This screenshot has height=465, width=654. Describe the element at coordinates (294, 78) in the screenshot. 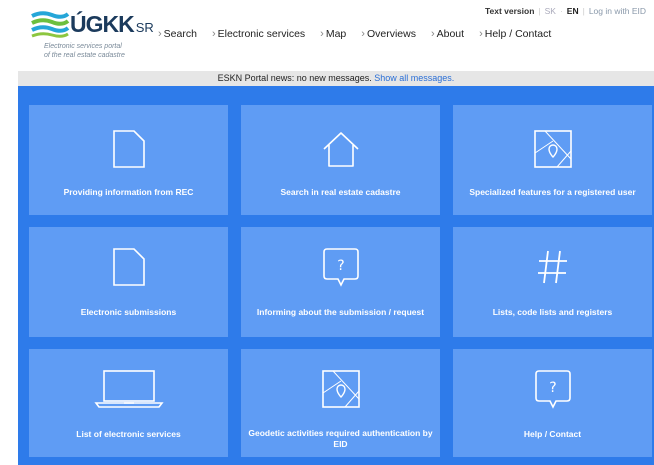

I see `news-text: ESKN Portal news: no new messages.` at that location.